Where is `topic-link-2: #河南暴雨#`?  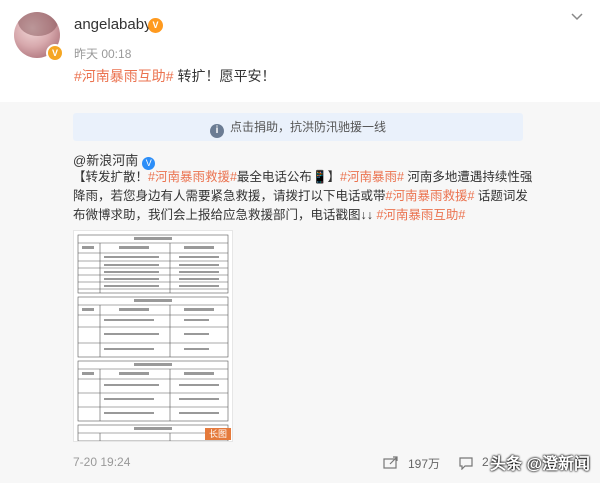 topic-link-2: #河南暴雨# is located at coordinates (372, 177).